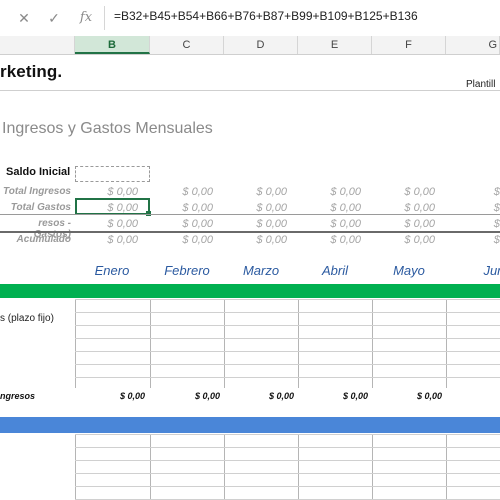 The width and height of the screenshot is (500, 500). What do you see at coordinates (112, 270) in the screenshot?
I see `month-header: Enero` at bounding box center [112, 270].